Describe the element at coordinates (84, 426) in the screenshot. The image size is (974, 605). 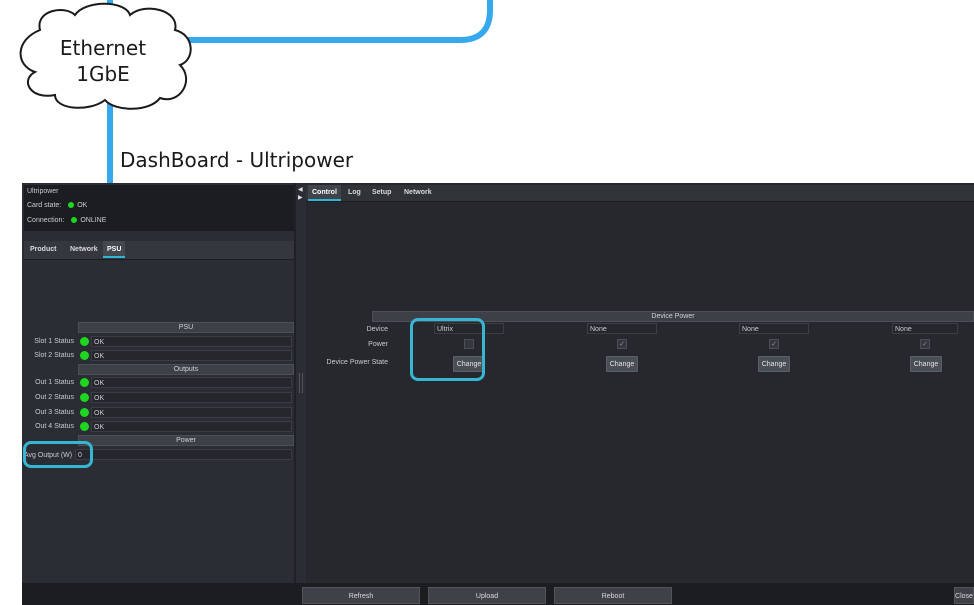
I see `out4-status-icon` at that location.